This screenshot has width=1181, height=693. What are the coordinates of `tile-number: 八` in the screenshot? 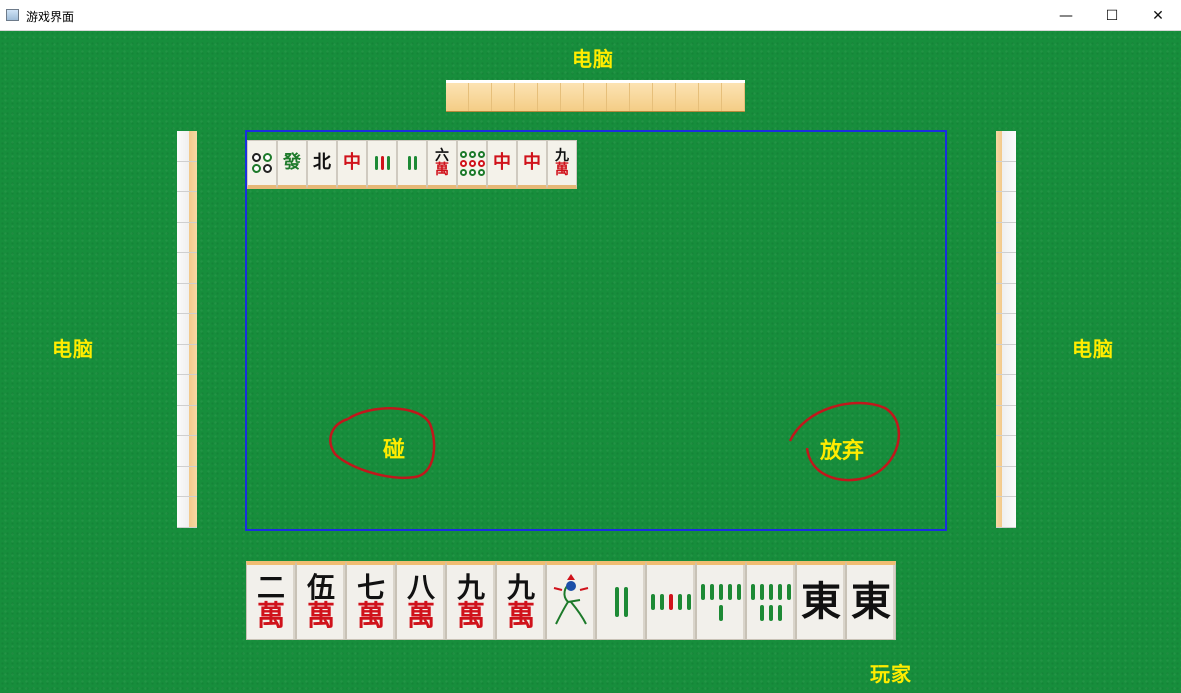 It's located at (420, 587).